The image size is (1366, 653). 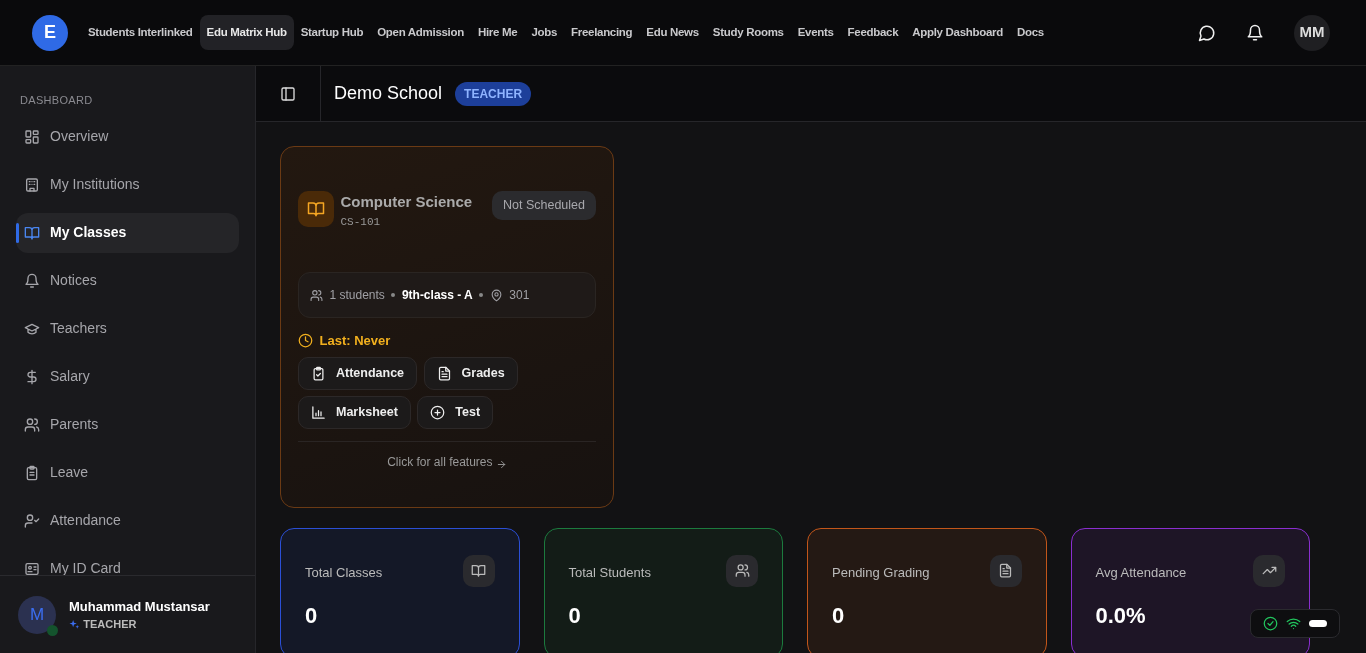 I want to click on toggle-pill-icon, so click(x=1318, y=623).